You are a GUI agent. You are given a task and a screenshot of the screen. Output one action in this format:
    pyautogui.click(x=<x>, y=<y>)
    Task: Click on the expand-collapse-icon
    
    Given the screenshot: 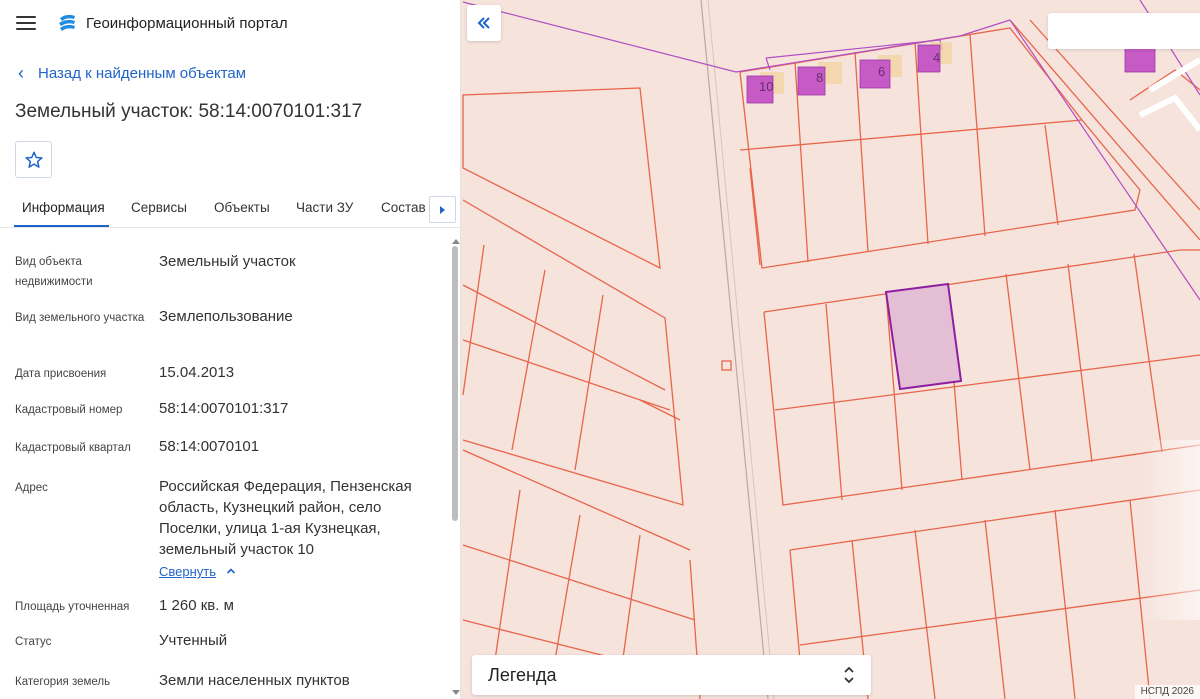 What is the action you would take?
    pyautogui.click(x=849, y=675)
    